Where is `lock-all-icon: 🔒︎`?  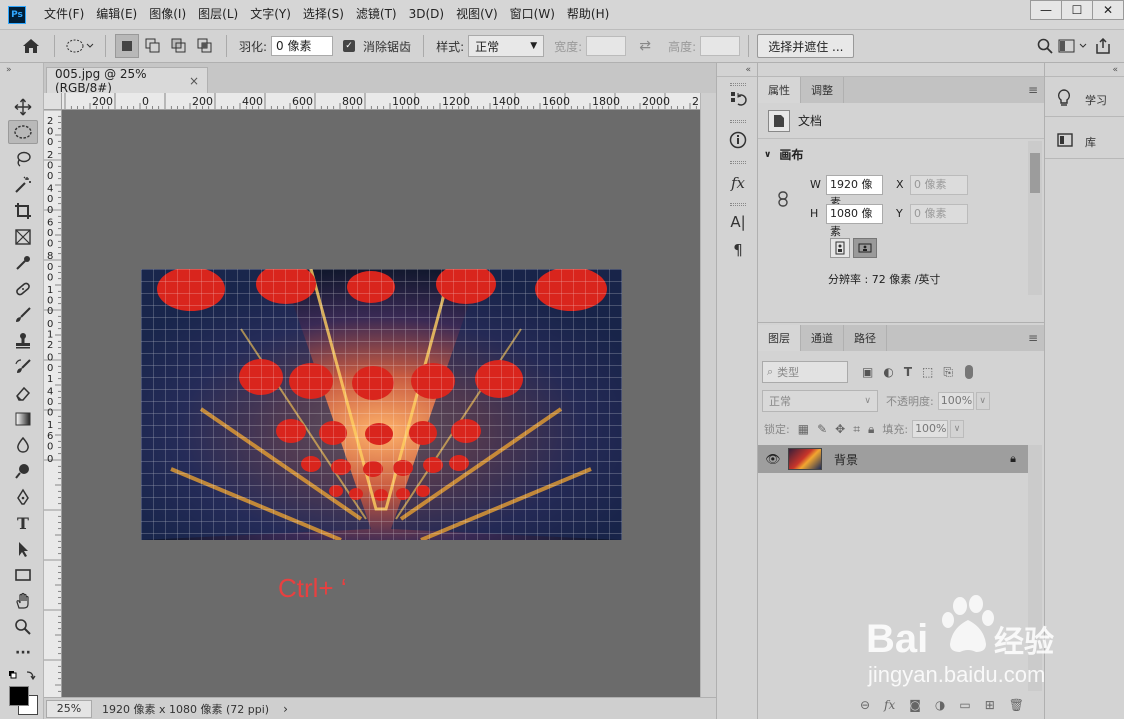
lock-all-icon: 🔒︎ is located at coordinates (871, 429).